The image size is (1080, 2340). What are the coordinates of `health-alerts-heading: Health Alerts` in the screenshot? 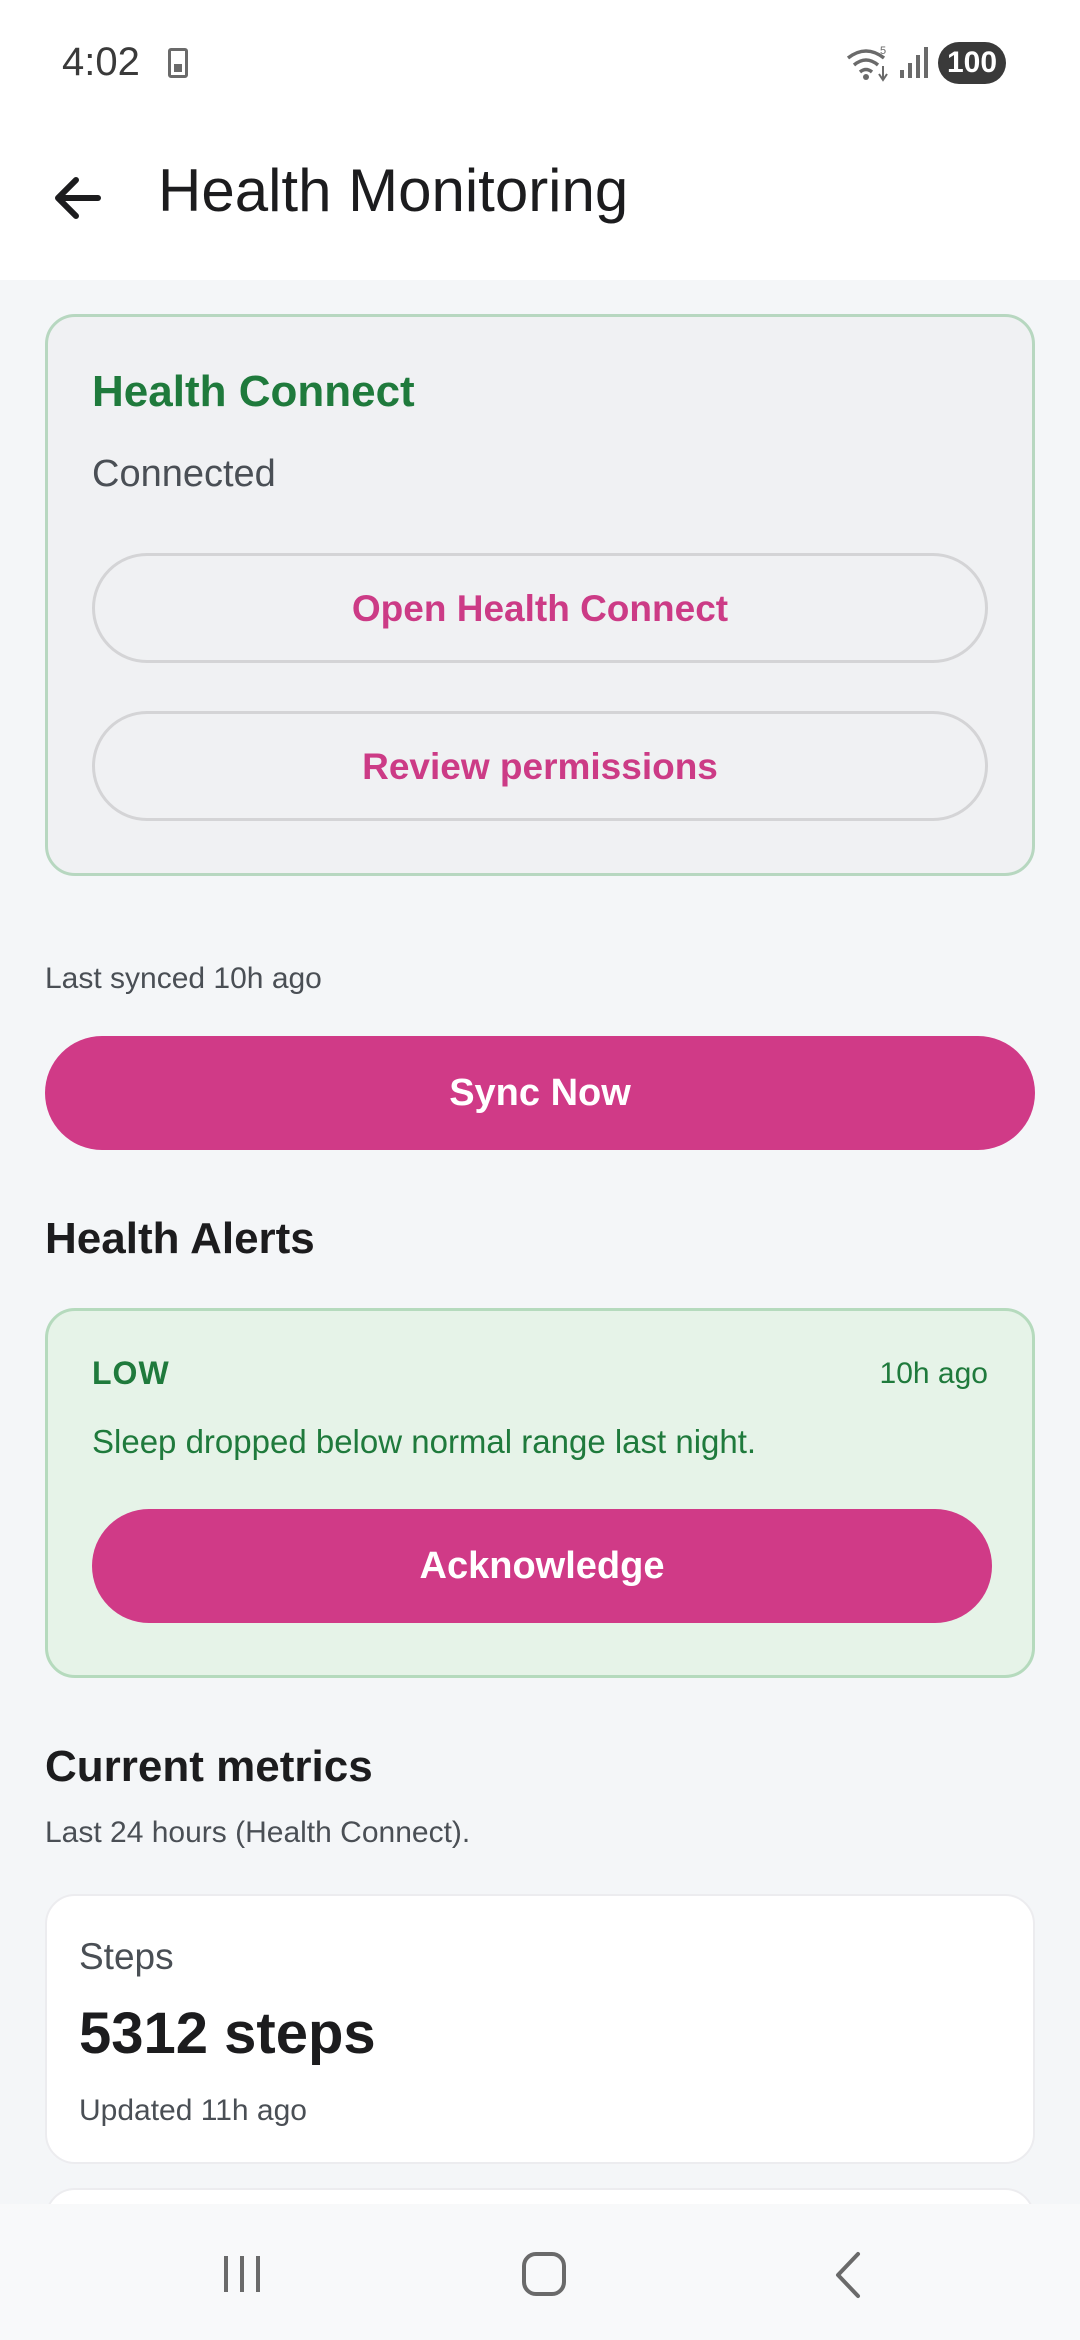 It's located at (180, 1238).